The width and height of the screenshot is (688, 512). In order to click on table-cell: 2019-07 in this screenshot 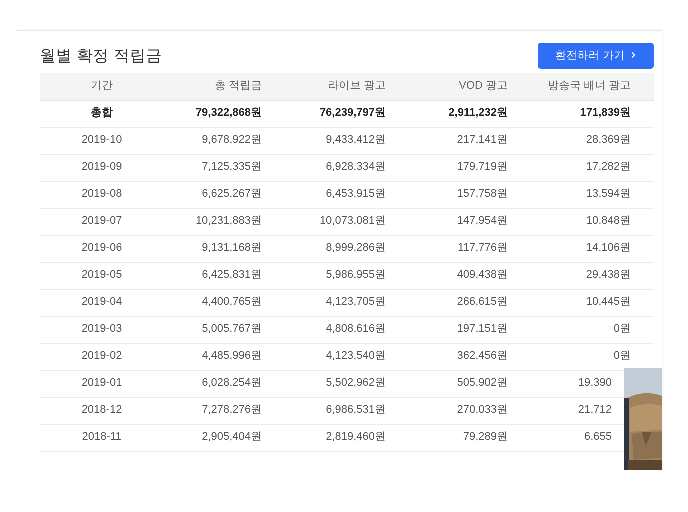, I will do `click(102, 221)`.